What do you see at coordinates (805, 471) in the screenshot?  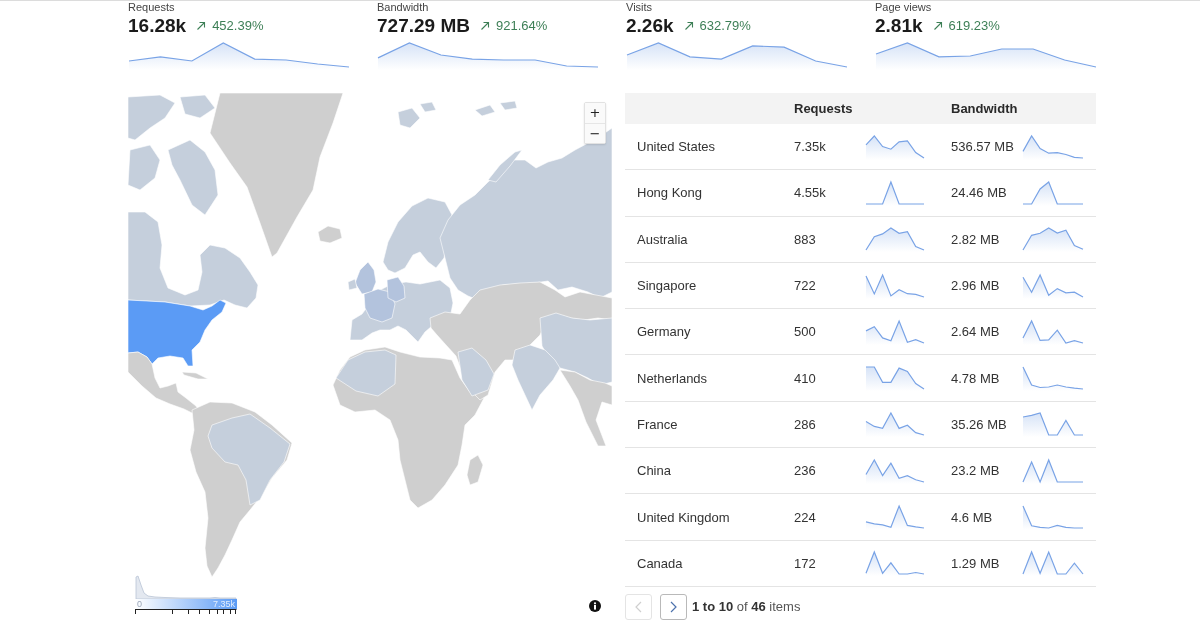 I see `requests-cell: 236` at bounding box center [805, 471].